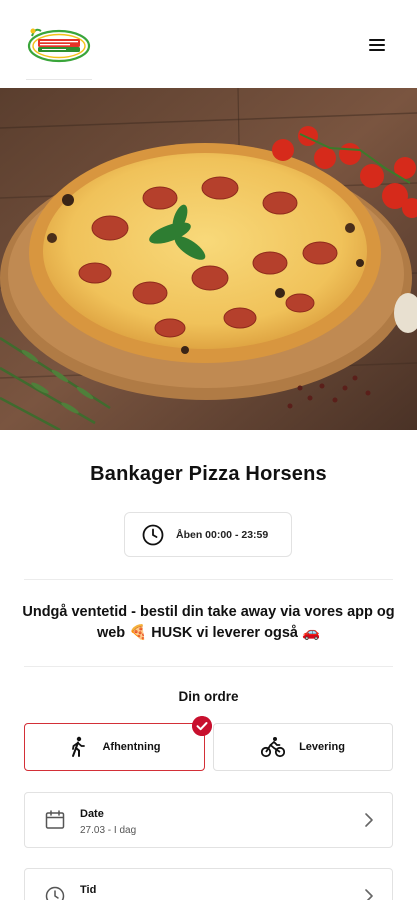 Image resolution: width=417 pixels, height=900 pixels. Describe the element at coordinates (208, 820) in the screenshot. I see `date-selector: Date 27.03 - I dag` at that location.